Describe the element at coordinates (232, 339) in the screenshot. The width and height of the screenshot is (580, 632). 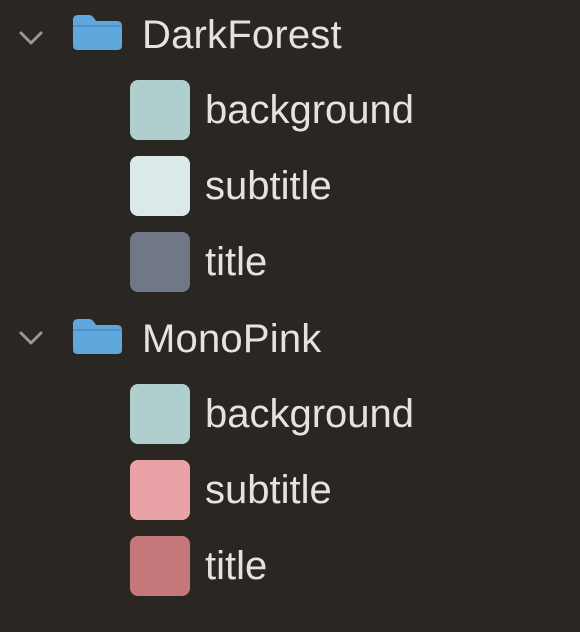
I see `group-label: MonoPink` at that location.